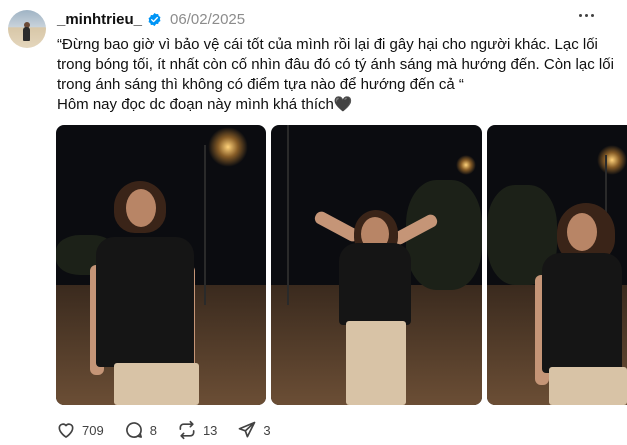  Describe the element at coordinates (99, 19) in the screenshot. I see `username: _minhtrieu_` at that location.